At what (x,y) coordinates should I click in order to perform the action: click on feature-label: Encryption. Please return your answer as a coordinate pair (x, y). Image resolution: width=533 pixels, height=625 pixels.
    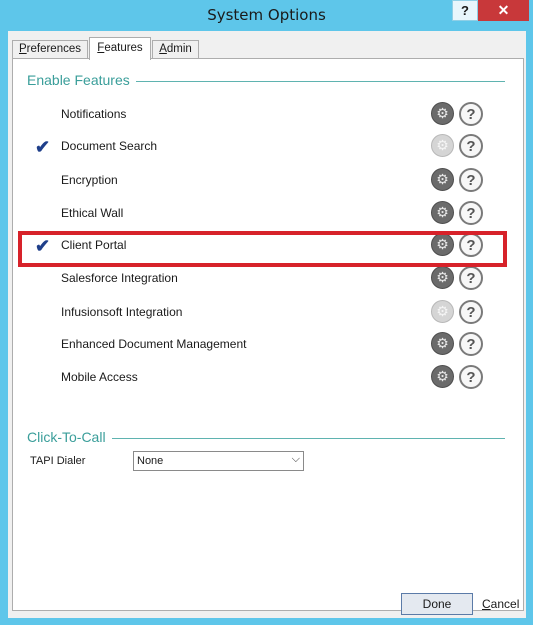
    Looking at the image, I should click on (89, 180).